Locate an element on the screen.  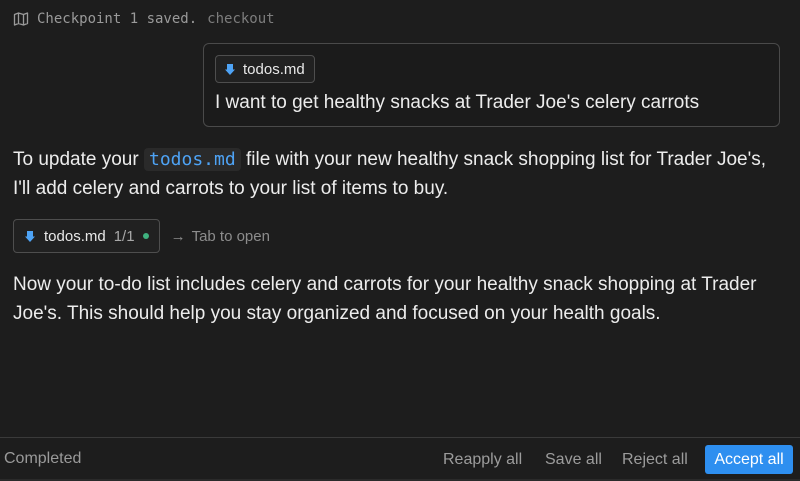
checkpoint-line: Checkpoint 1 saved. checkout is located at coordinates (144, 19).